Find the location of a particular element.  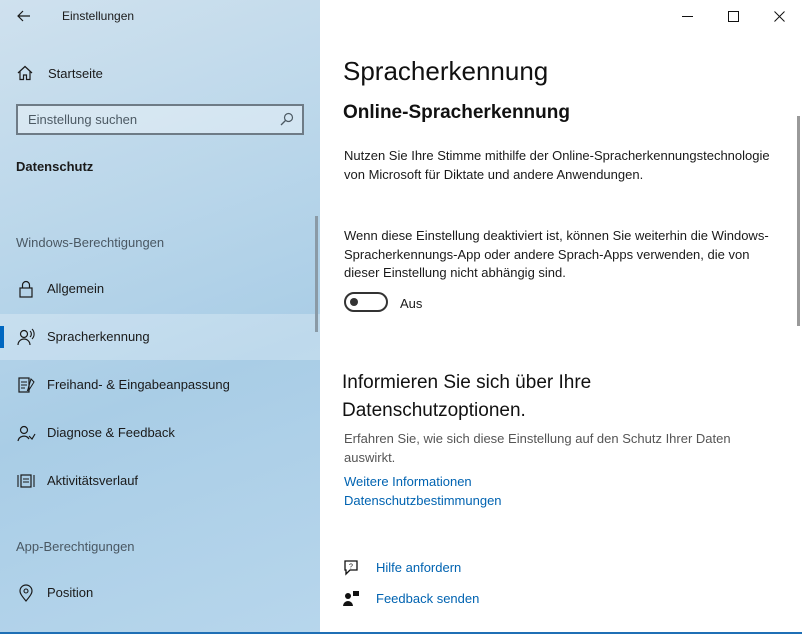

app-title: Einstellungen is located at coordinates (98, 16).